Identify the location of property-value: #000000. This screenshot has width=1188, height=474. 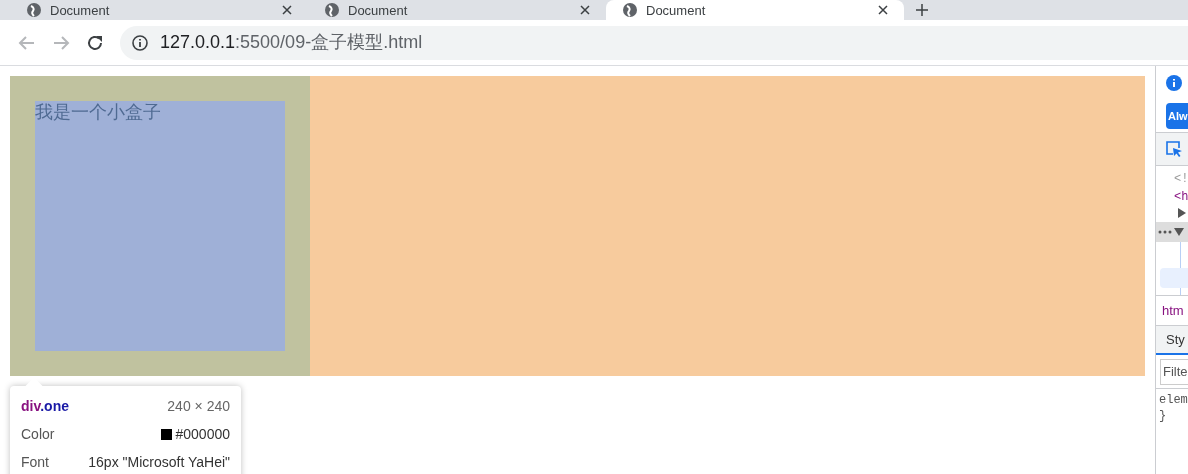
(202, 434).